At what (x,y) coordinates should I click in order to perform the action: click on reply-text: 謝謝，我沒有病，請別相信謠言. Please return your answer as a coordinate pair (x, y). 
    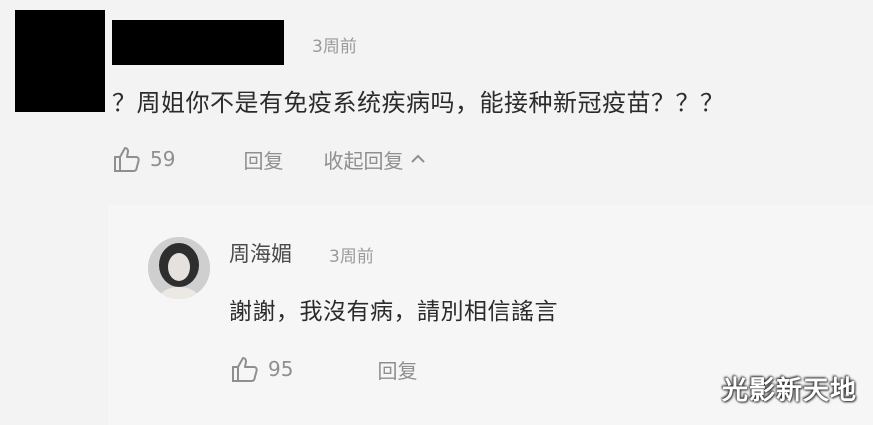
    Looking at the image, I should click on (393, 312).